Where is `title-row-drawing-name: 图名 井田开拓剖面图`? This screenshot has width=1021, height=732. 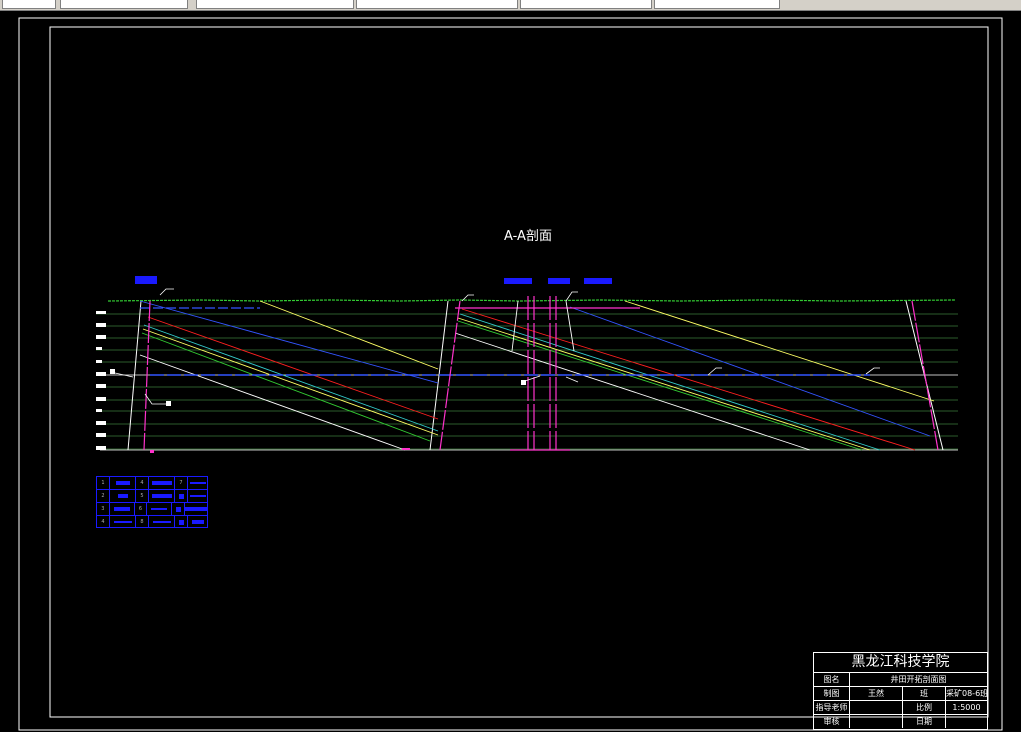
title-row-drawing-name: 图名 井田开拓剖面图 is located at coordinates (900, 680).